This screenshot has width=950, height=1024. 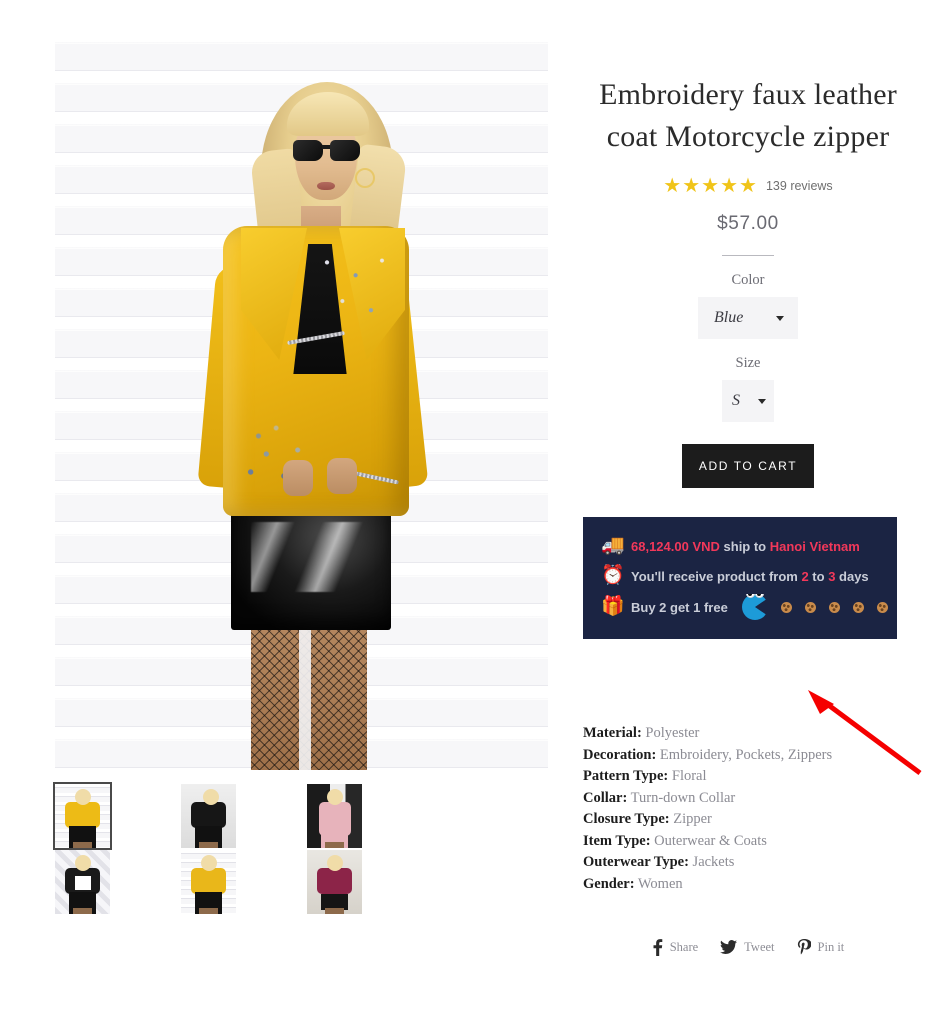 I want to click on spec-key: Collar:, so click(x=605, y=797).